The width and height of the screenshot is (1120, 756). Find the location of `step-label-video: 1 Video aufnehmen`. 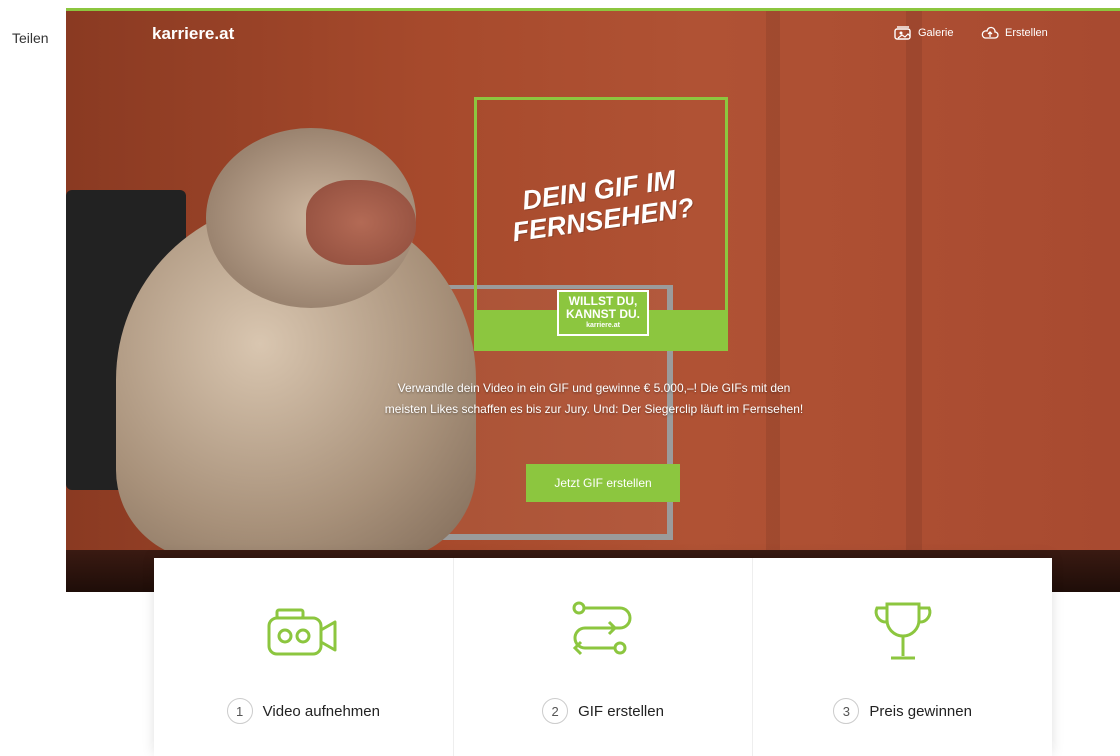

step-label-video: 1 Video aufnehmen is located at coordinates (303, 711).